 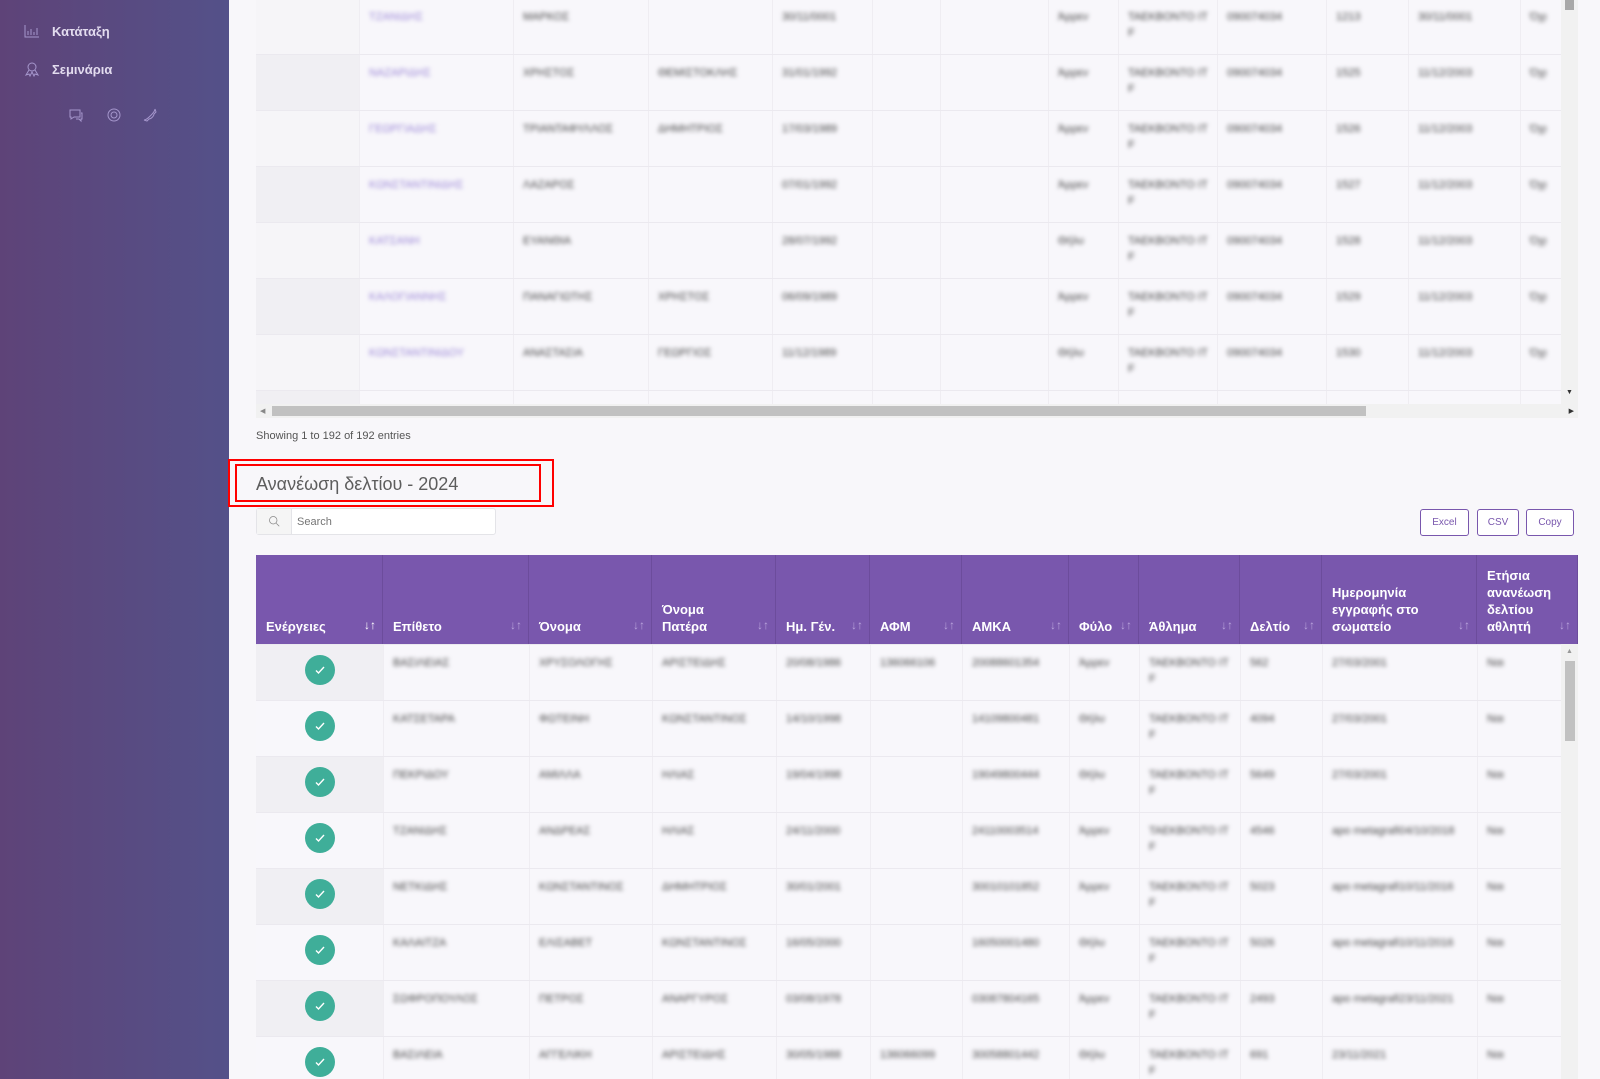 I want to click on table-cell: 4546, so click(x=1262, y=831).